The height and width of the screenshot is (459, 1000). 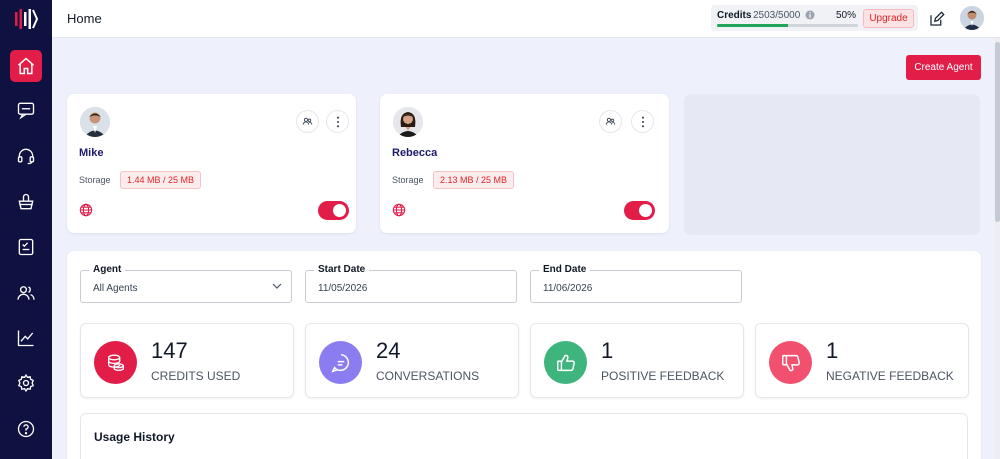 I want to click on sidebar-item-support, so click(x=26, y=156).